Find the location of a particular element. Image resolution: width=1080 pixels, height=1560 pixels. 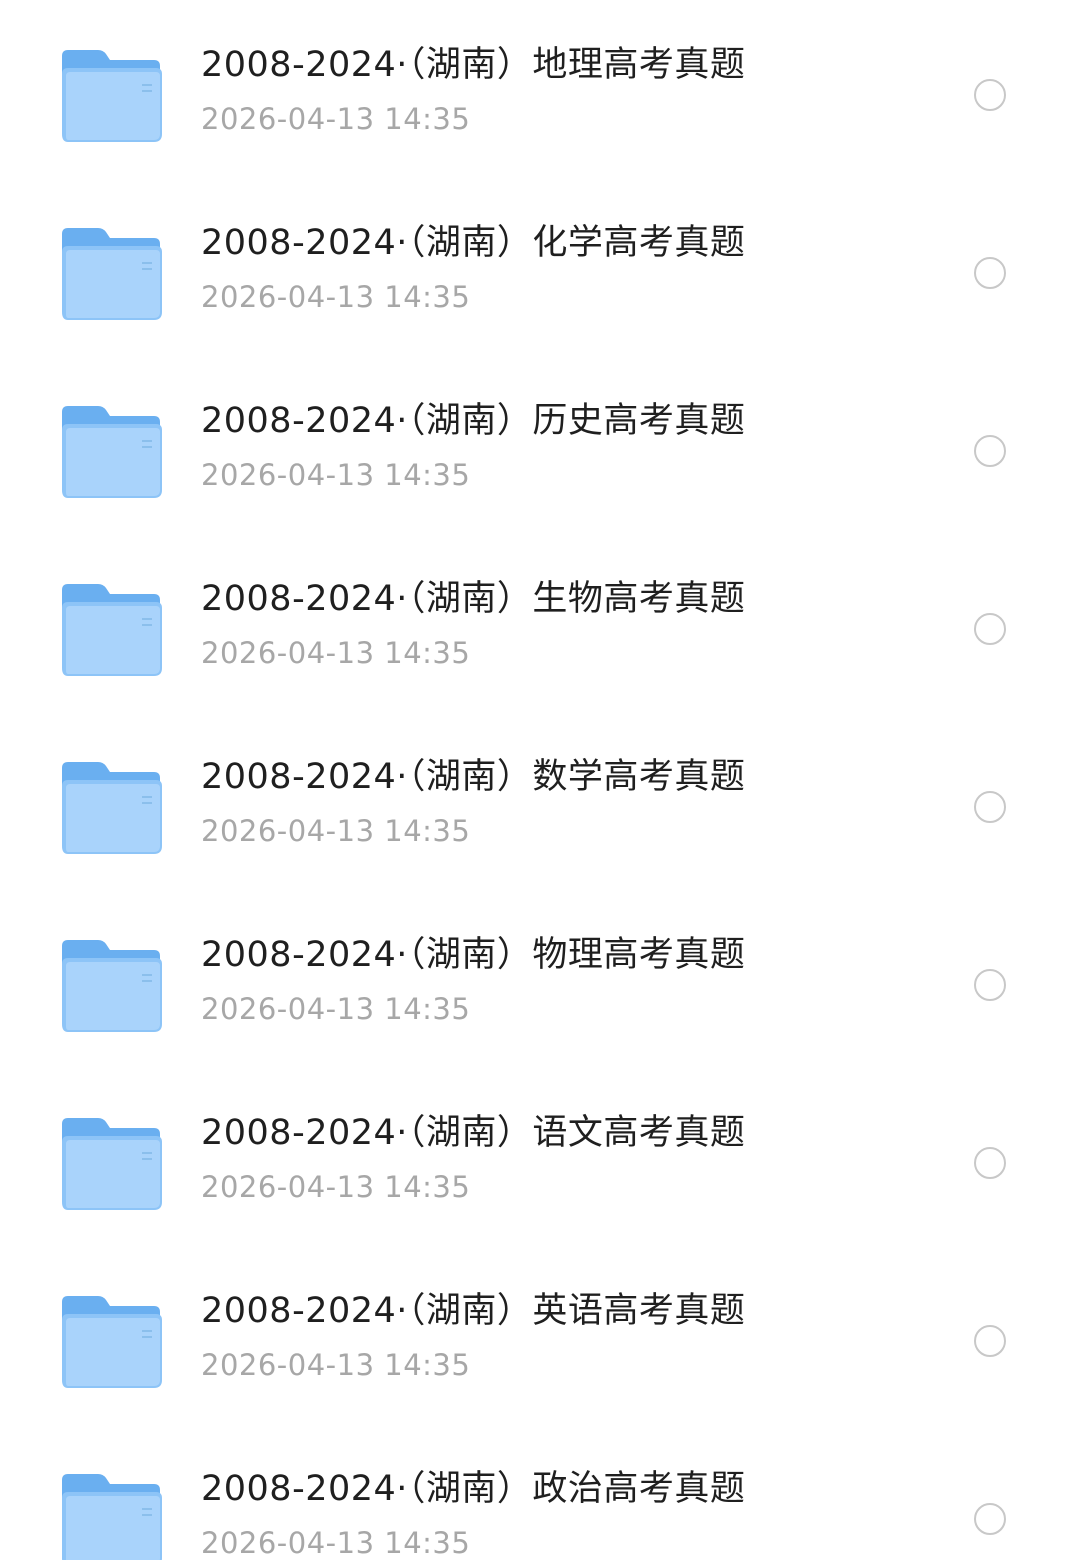

file-row: 2008-2024·（湖南）数学高考真题 2026-04-13 14:35 is located at coordinates (540, 801).